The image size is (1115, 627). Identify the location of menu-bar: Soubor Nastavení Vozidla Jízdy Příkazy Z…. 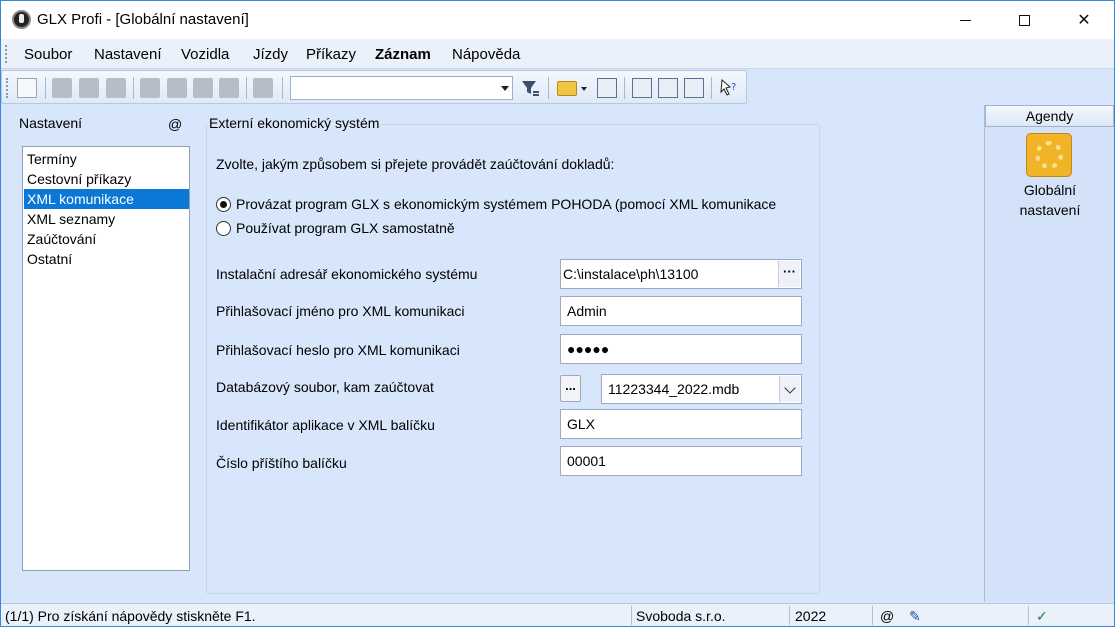
(557, 54).